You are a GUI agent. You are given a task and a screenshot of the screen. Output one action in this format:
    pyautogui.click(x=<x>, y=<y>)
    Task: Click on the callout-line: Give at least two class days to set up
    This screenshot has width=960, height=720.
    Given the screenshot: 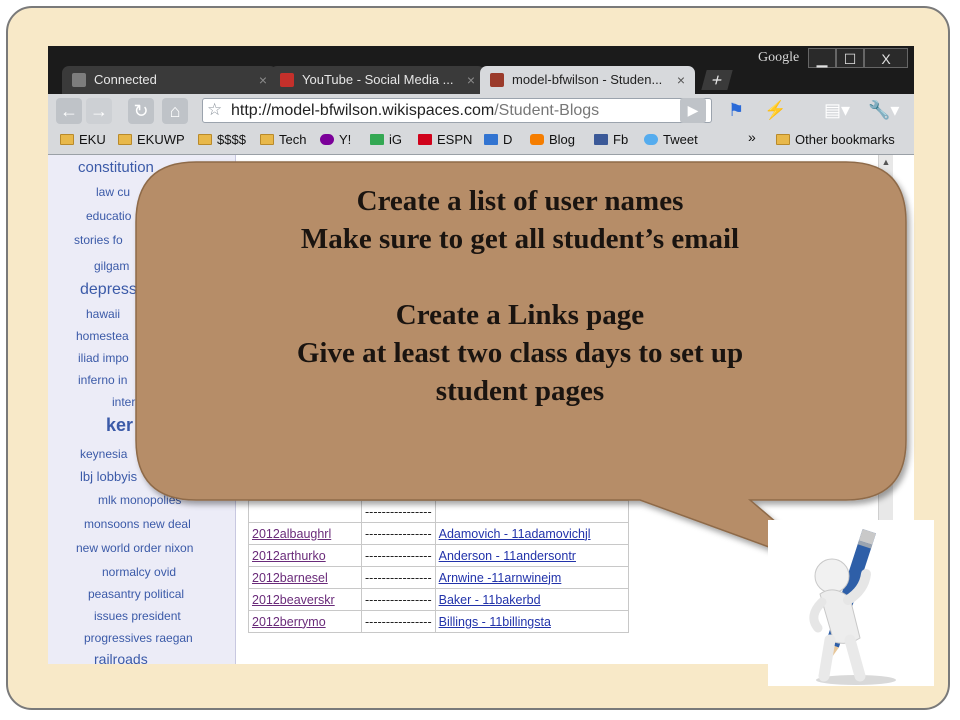 What is the action you would take?
    pyautogui.click(x=520, y=353)
    